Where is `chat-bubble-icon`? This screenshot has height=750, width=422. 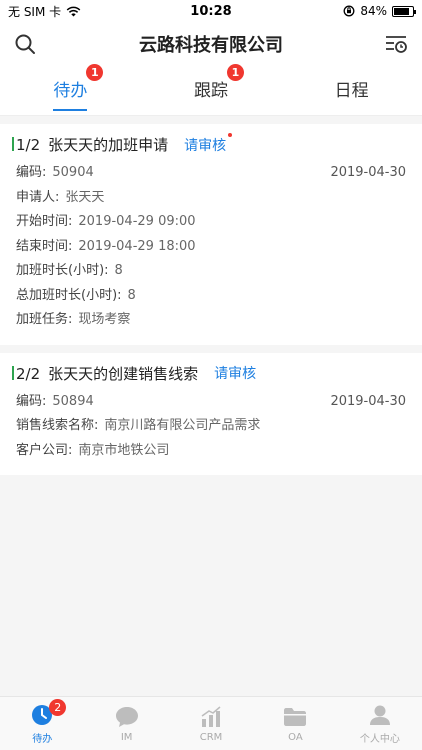
chat-bubble-icon is located at coordinates (127, 717).